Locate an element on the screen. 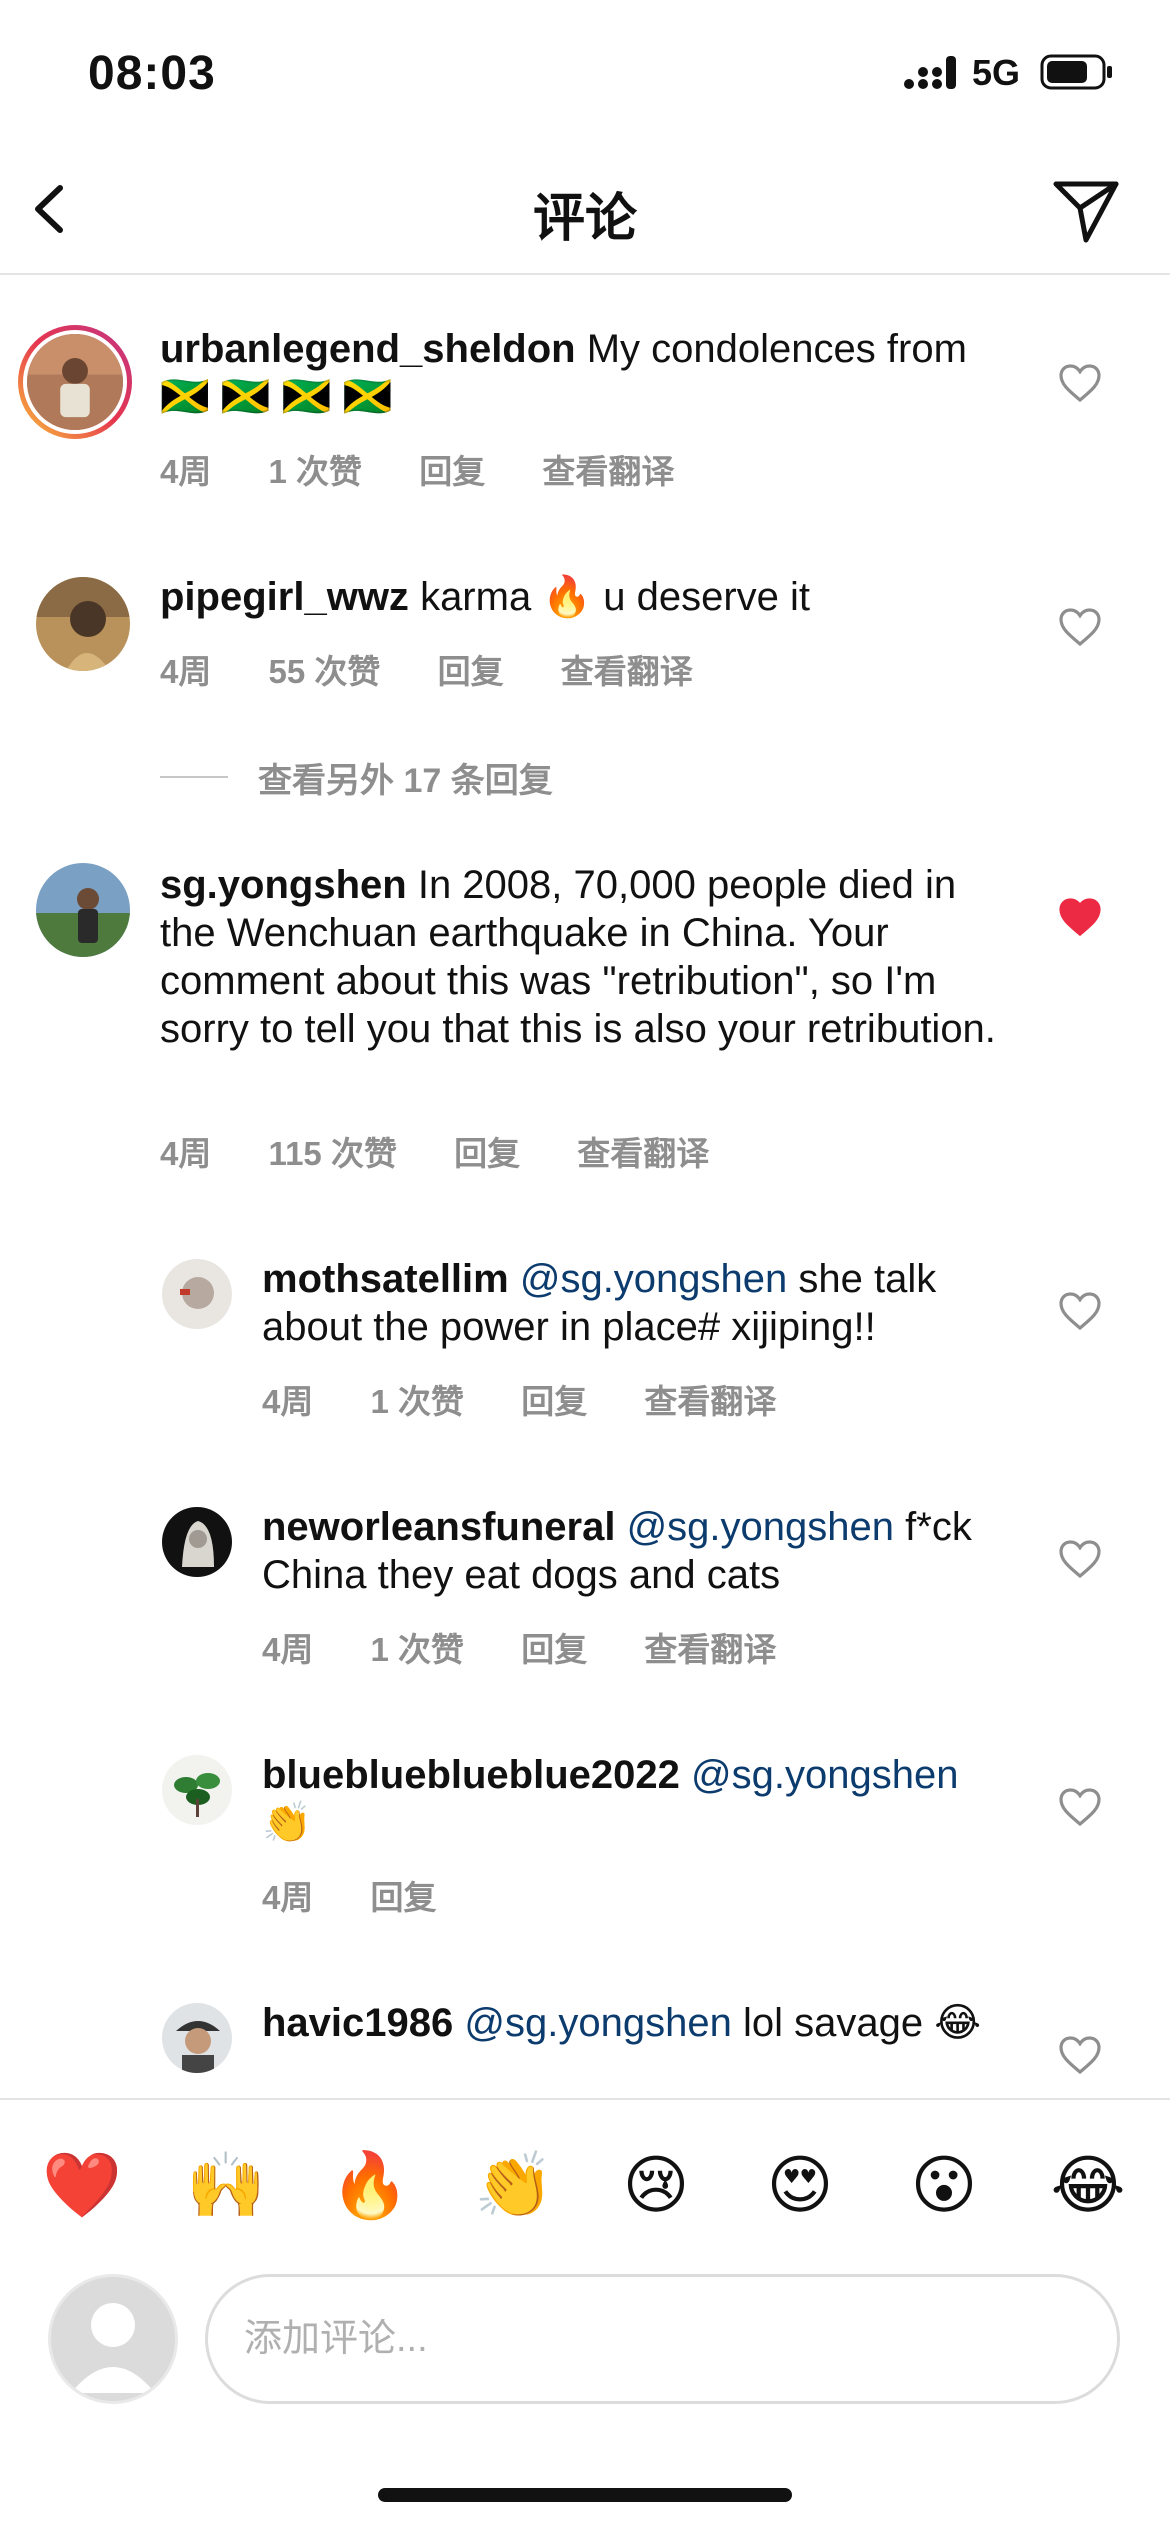  emoji-crying-button: 😢 is located at coordinates (656, 2186).